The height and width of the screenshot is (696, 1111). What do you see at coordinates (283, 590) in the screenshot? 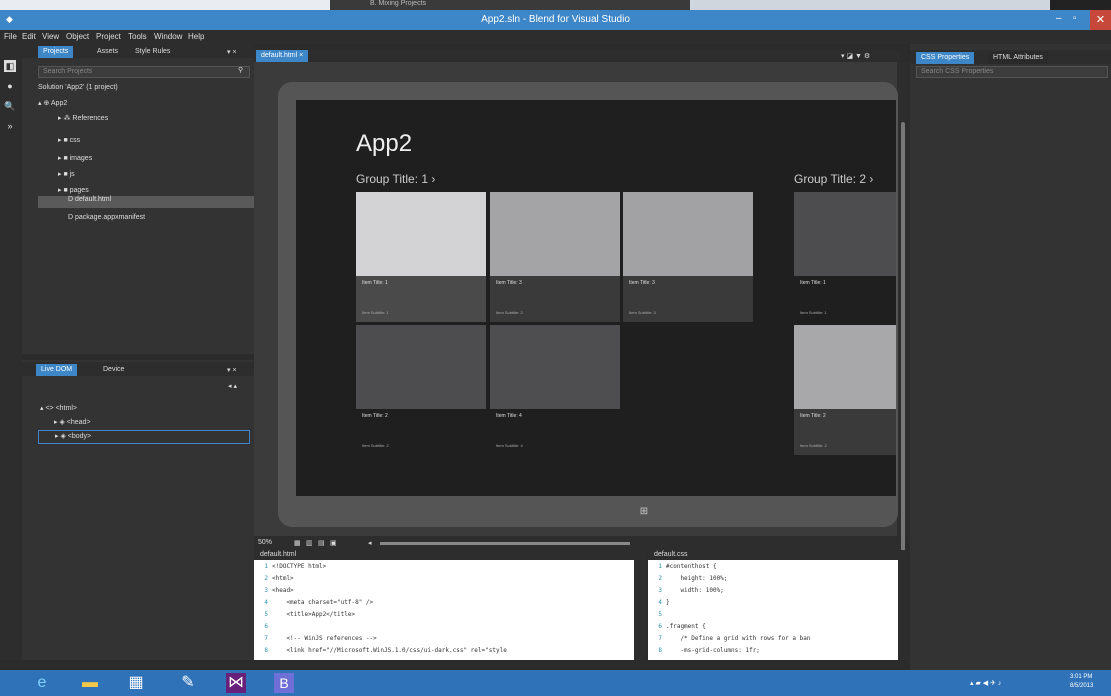
I see `code-line: <head>` at bounding box center [283, 590].